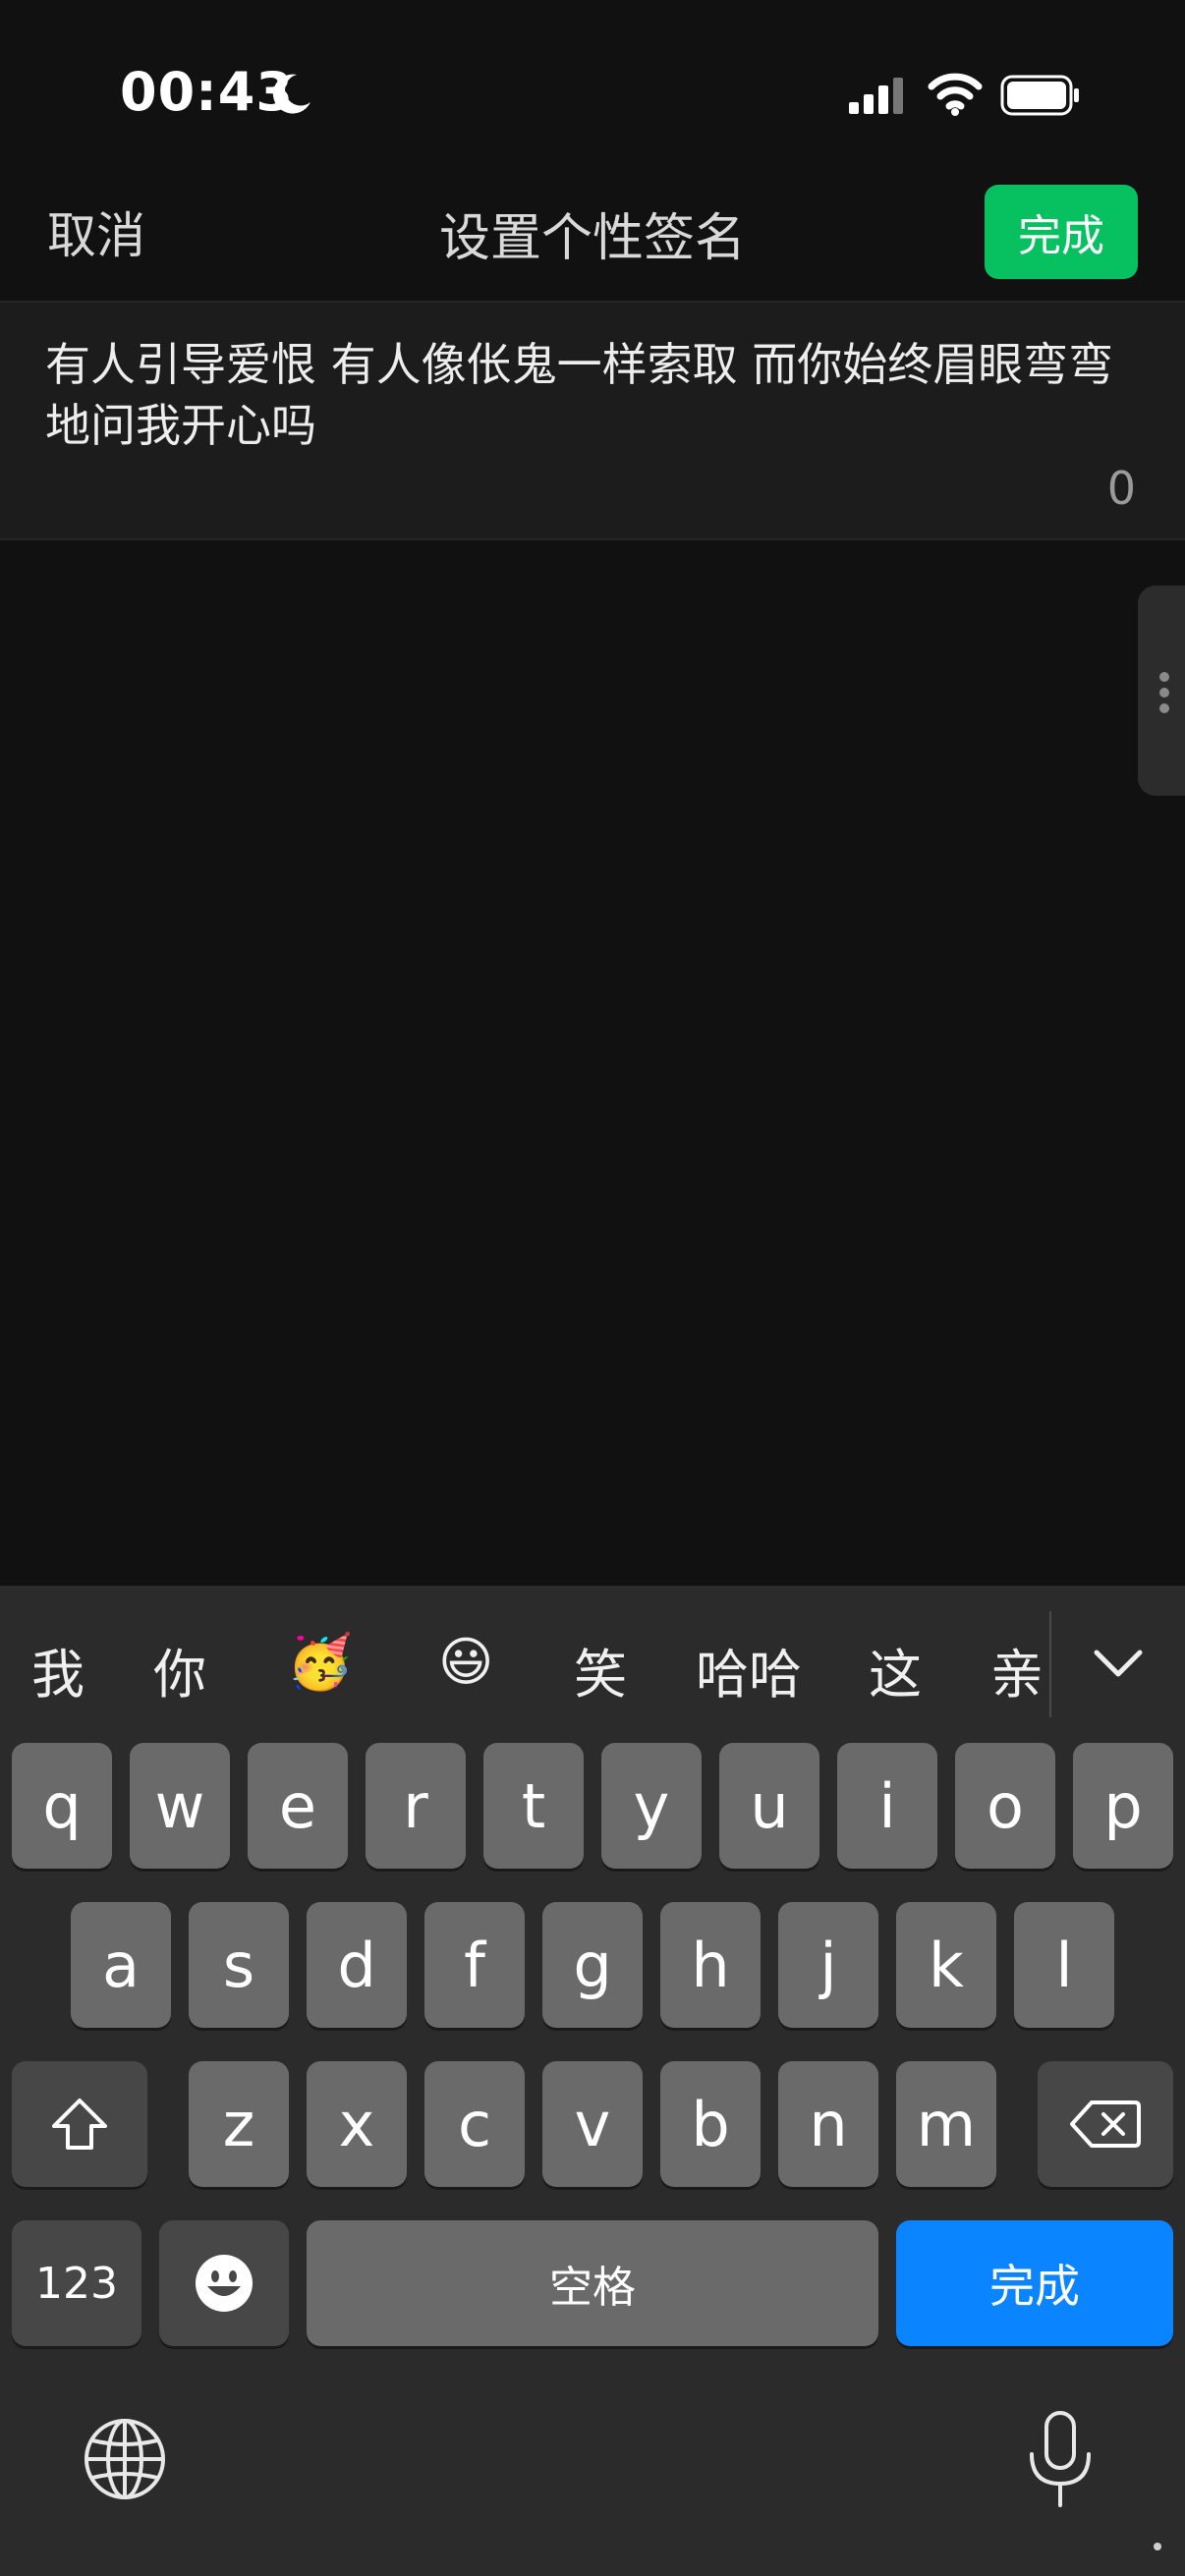  I want to click on shift-icon, so click(80, 2124).